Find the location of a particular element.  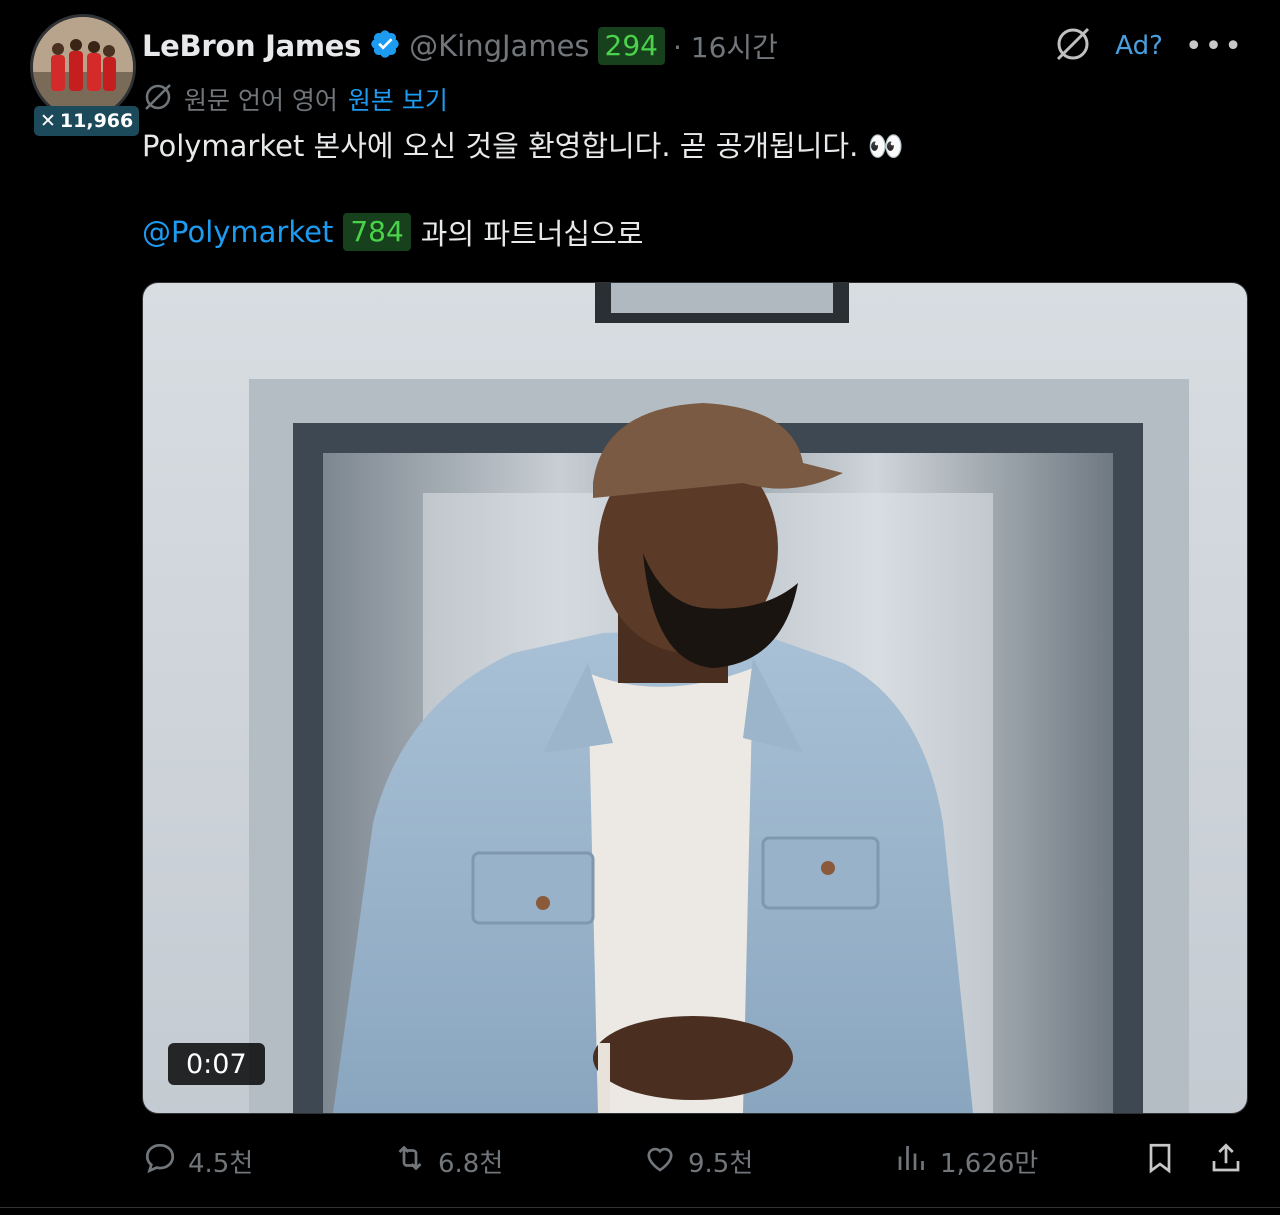

mention-link: @Polymarket is located at coordinates (237, 232).